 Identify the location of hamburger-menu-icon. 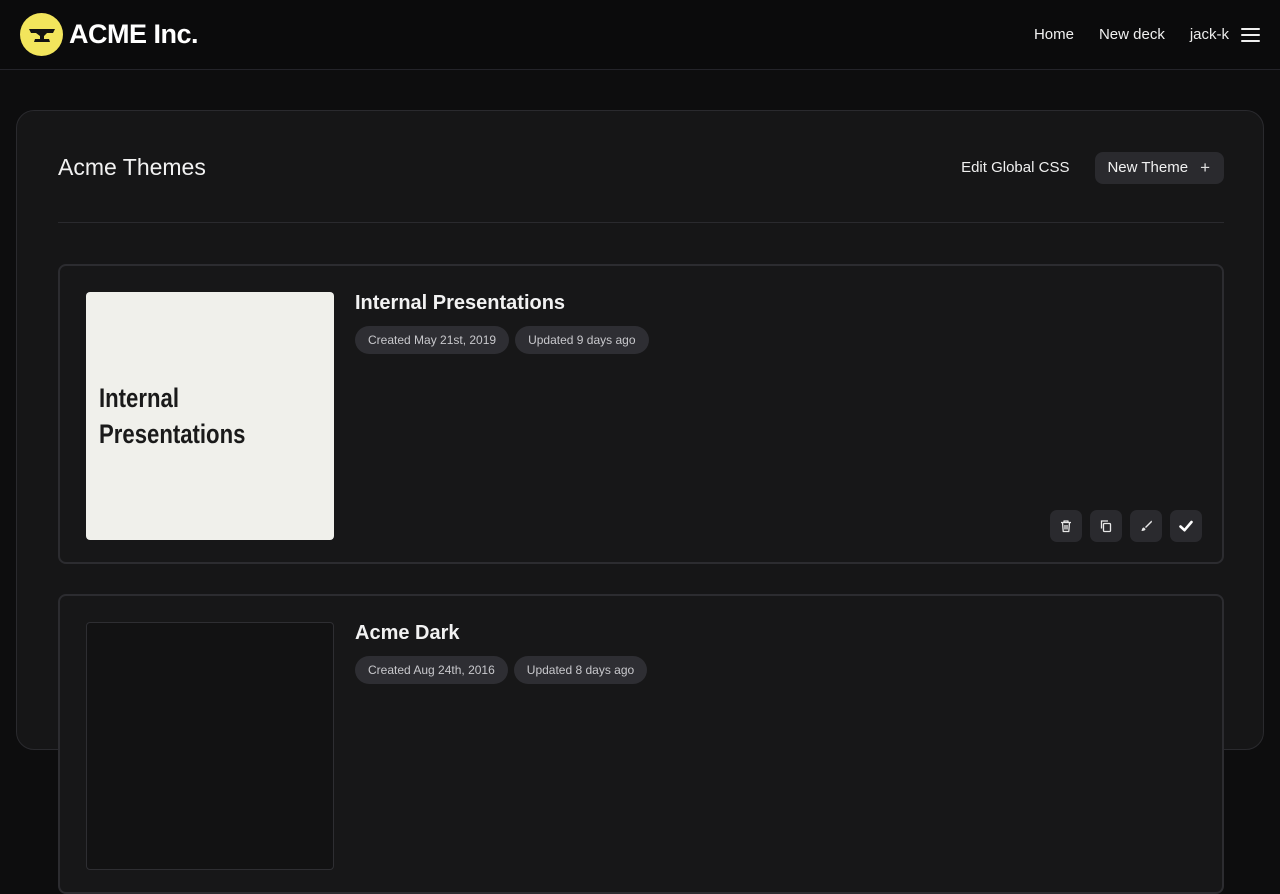
(1250, 34).